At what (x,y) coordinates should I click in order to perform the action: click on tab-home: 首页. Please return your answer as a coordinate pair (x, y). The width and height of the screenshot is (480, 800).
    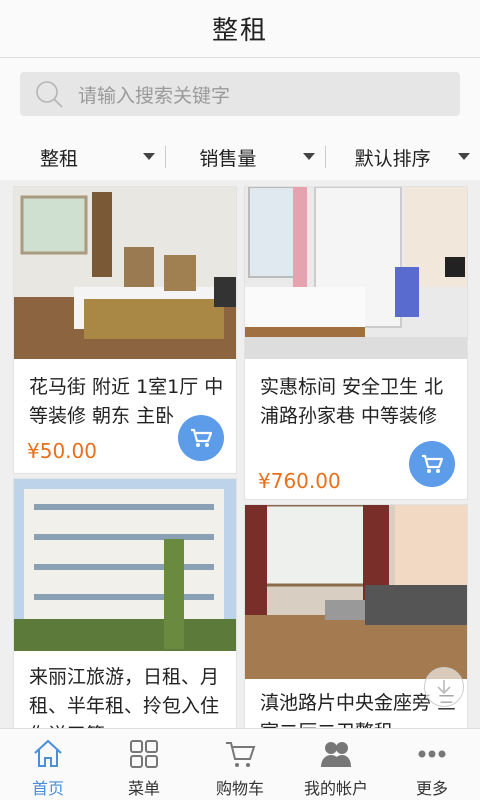
    Looking at the image, I should click on (48, 764).